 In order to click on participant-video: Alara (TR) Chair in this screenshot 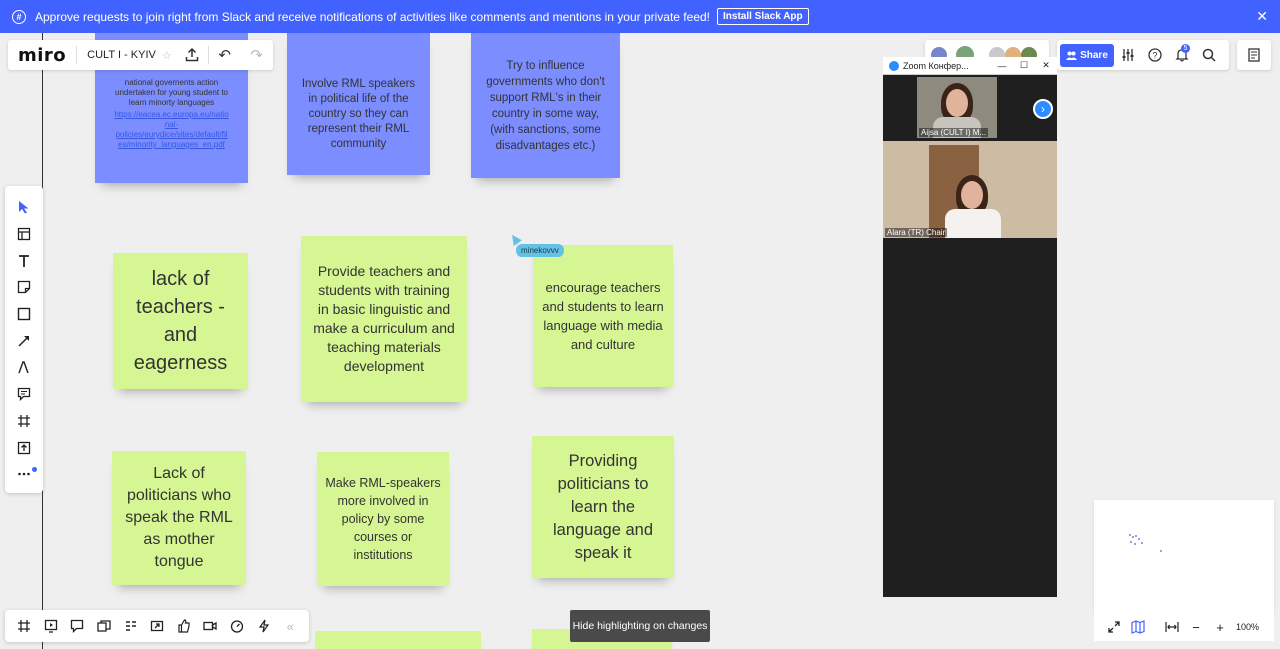, I will do `click(970, 189)`.